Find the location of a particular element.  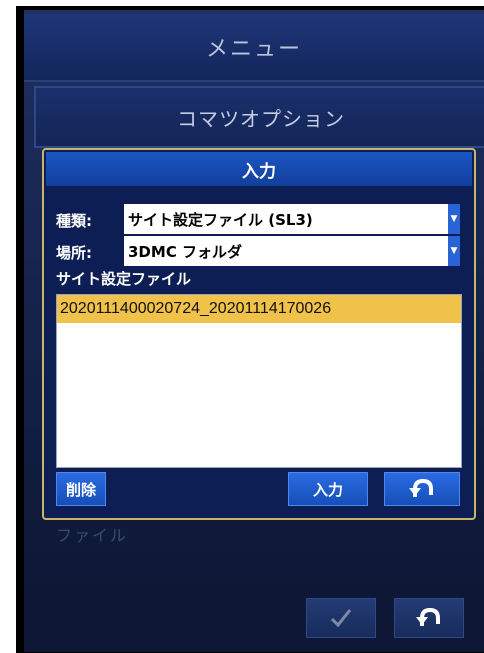

back-button is located at coordinates (429, 618).